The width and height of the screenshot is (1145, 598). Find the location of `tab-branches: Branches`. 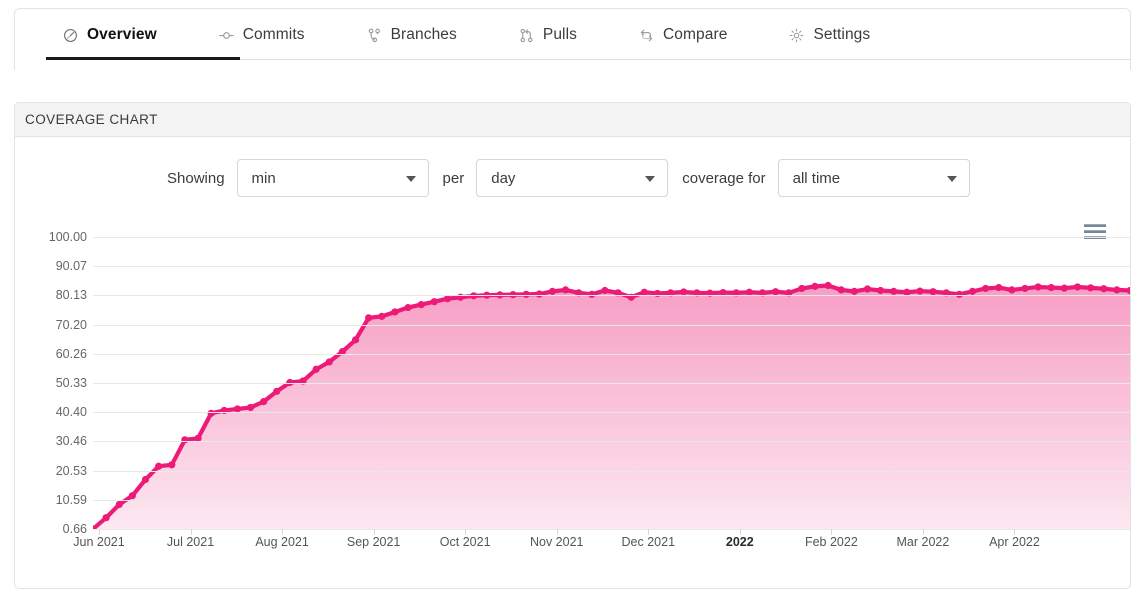

tab-branches: Branches is located at coordinates (412, 35).